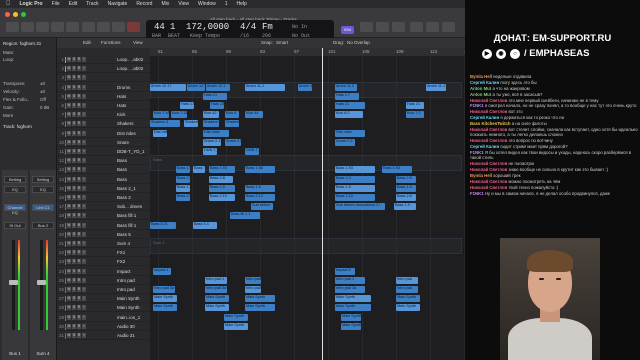 This screenshot has width=640, height=360. What do you see at coordinates (245, 216) in the screenshot?
I see `audio-region: Bass fill 1.1` at bounding box center [245, 216].